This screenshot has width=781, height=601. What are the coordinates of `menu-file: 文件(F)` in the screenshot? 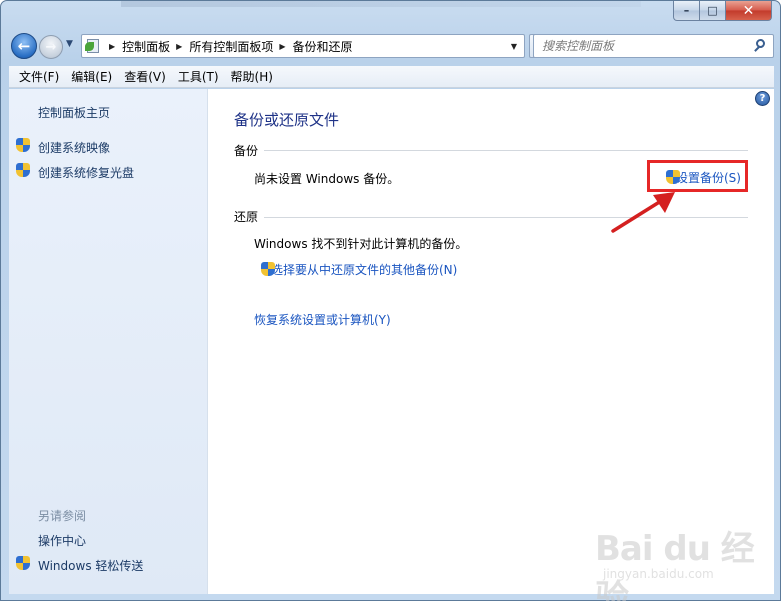 It's located at (39, 77).